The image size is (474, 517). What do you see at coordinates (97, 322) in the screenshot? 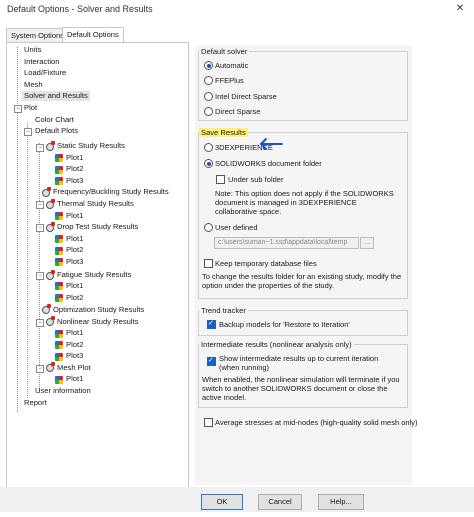
I see `tree-item-nonlinear-study-results: Nonlinear Study Results` at bounding box center [97, 322].